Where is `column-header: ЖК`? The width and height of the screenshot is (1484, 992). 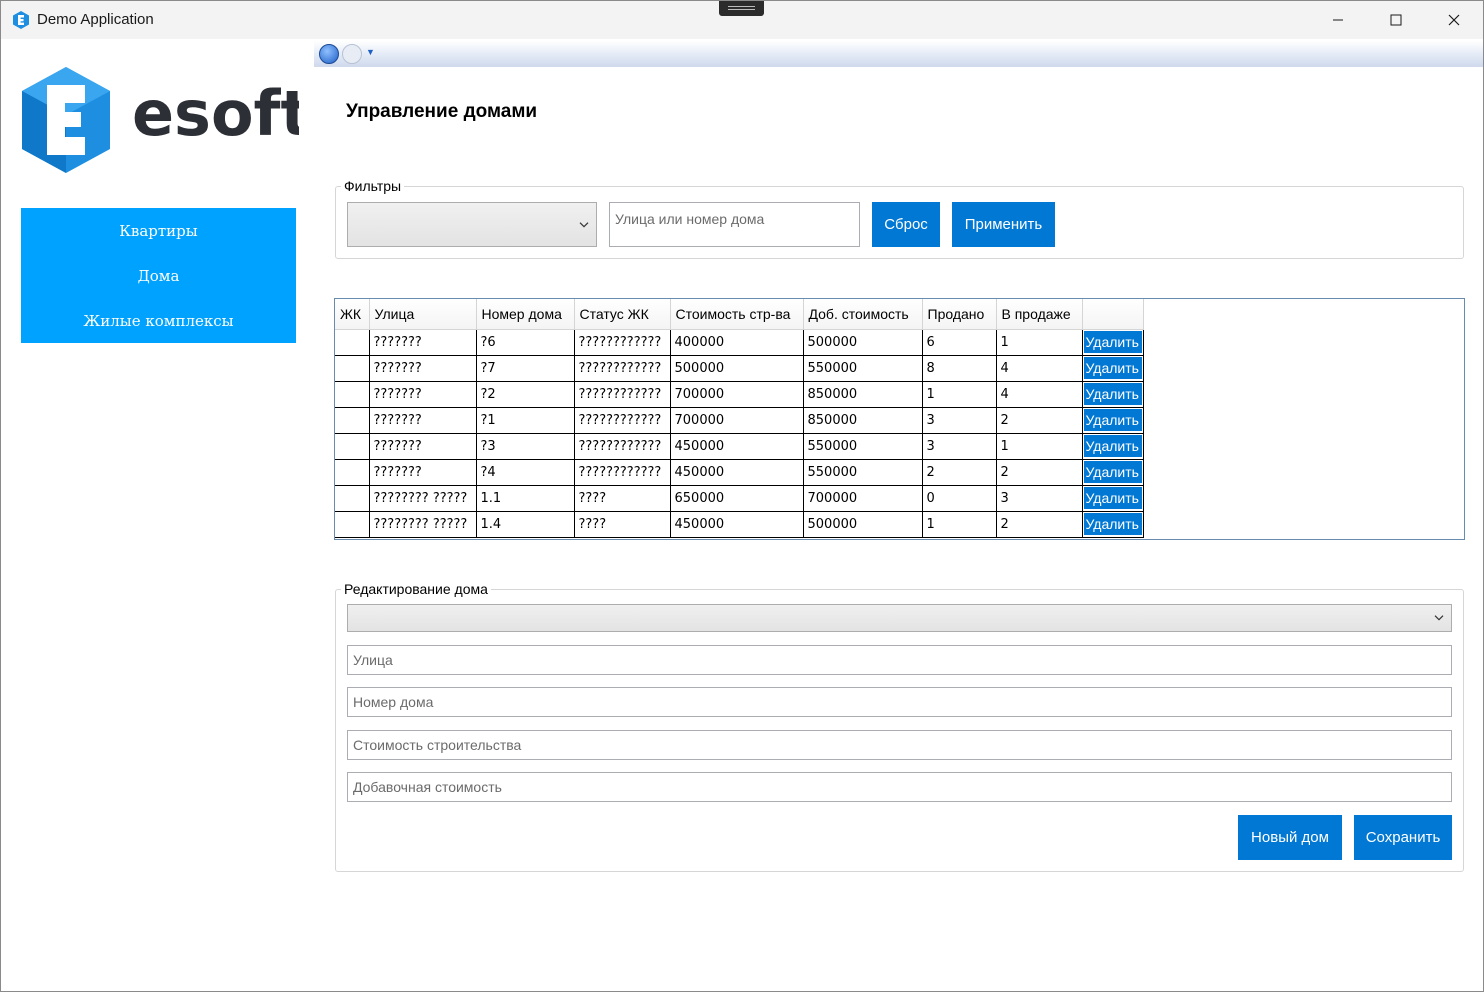 column-header: ЖК is located at coordinates (352, 314).